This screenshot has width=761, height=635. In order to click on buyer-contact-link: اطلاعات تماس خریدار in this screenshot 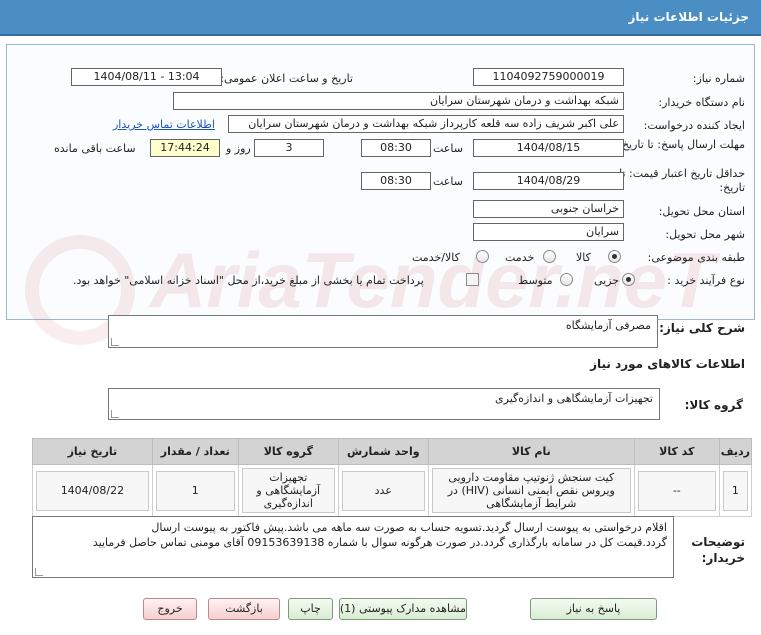, I will do `click(164, 124)`.